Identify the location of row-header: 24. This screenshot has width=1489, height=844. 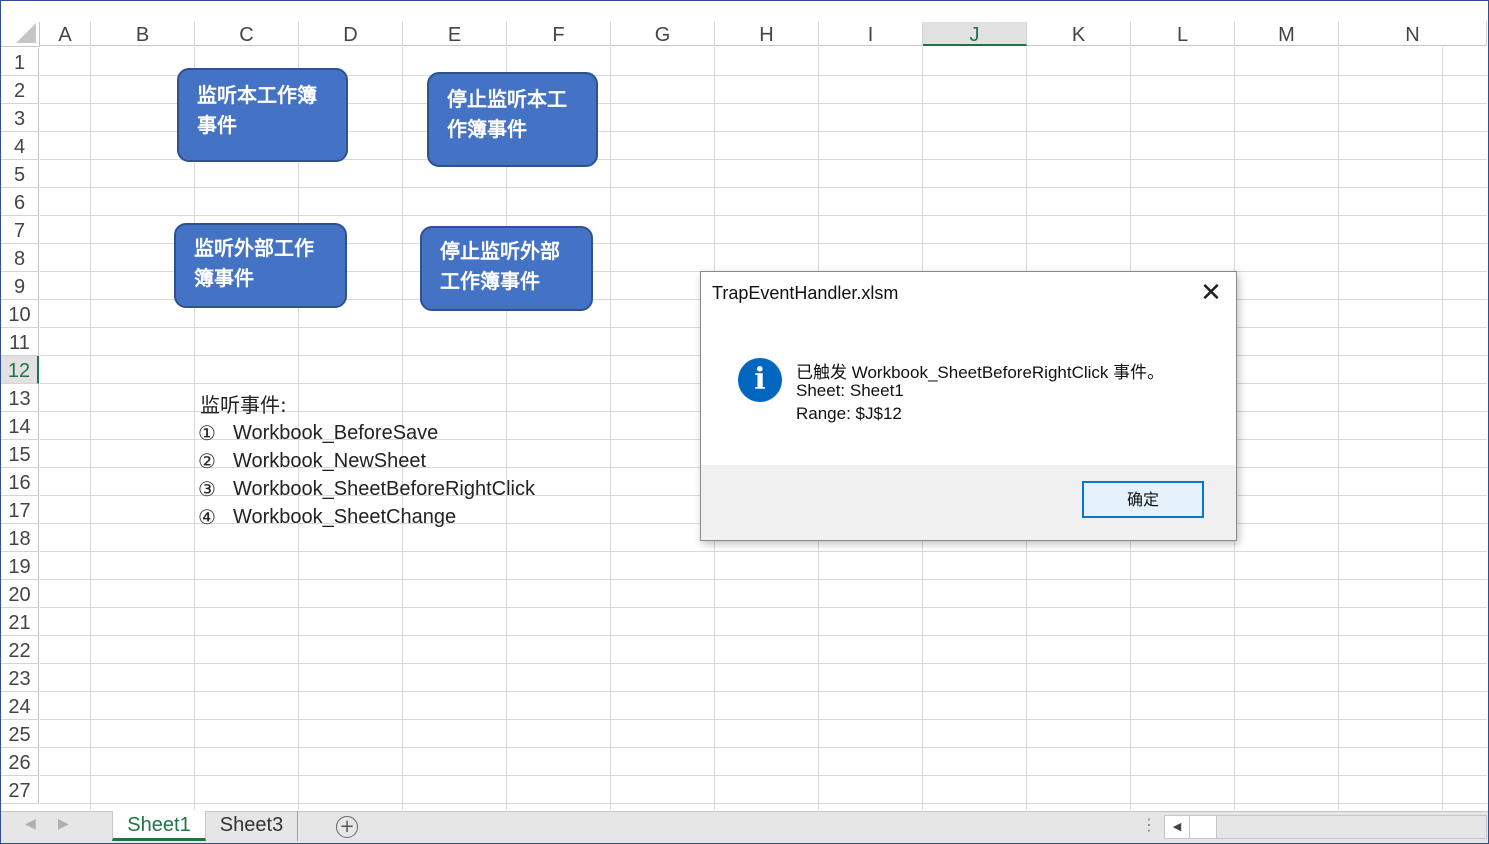
(20, 706).